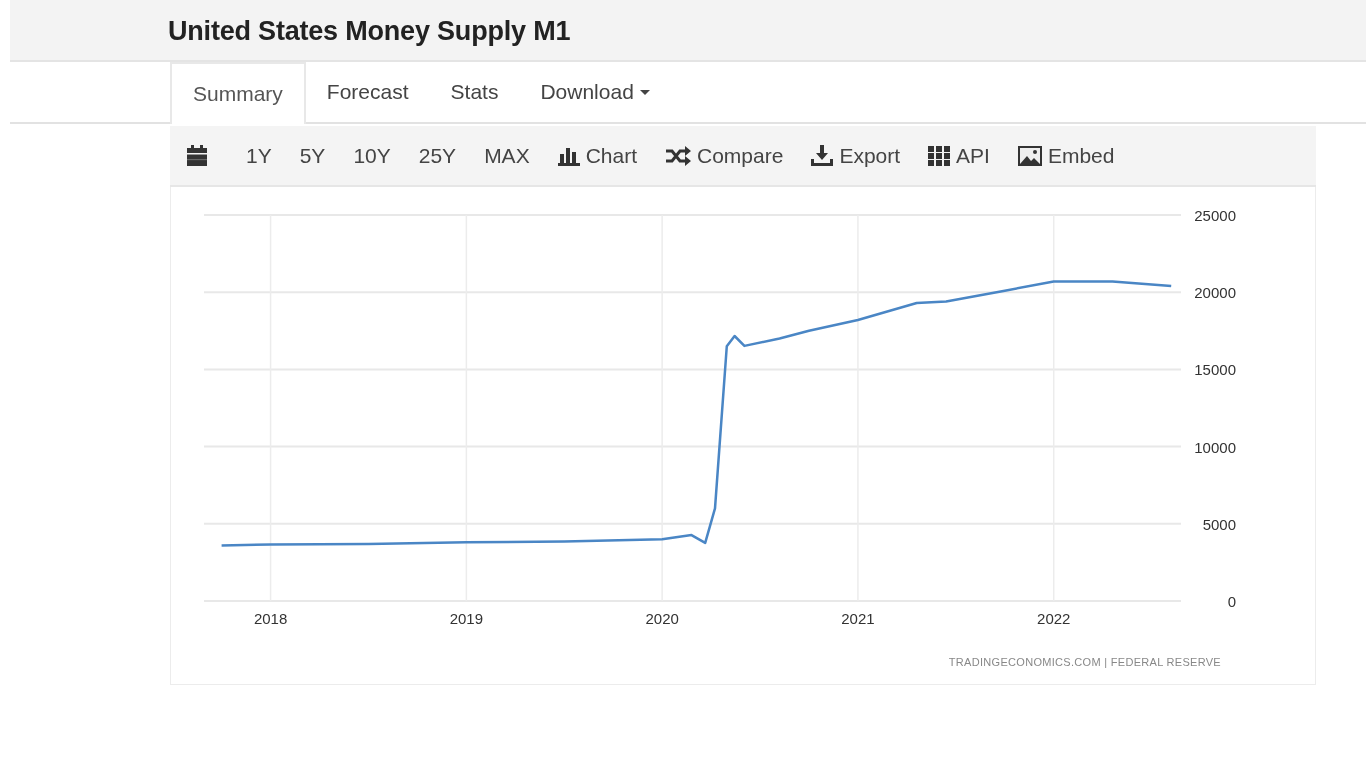 This screenshot has height=768, width=1366. Describe the element at coordinates (1066, 155) in the screenshot. I see `toolbar-button: Embed` at that location.